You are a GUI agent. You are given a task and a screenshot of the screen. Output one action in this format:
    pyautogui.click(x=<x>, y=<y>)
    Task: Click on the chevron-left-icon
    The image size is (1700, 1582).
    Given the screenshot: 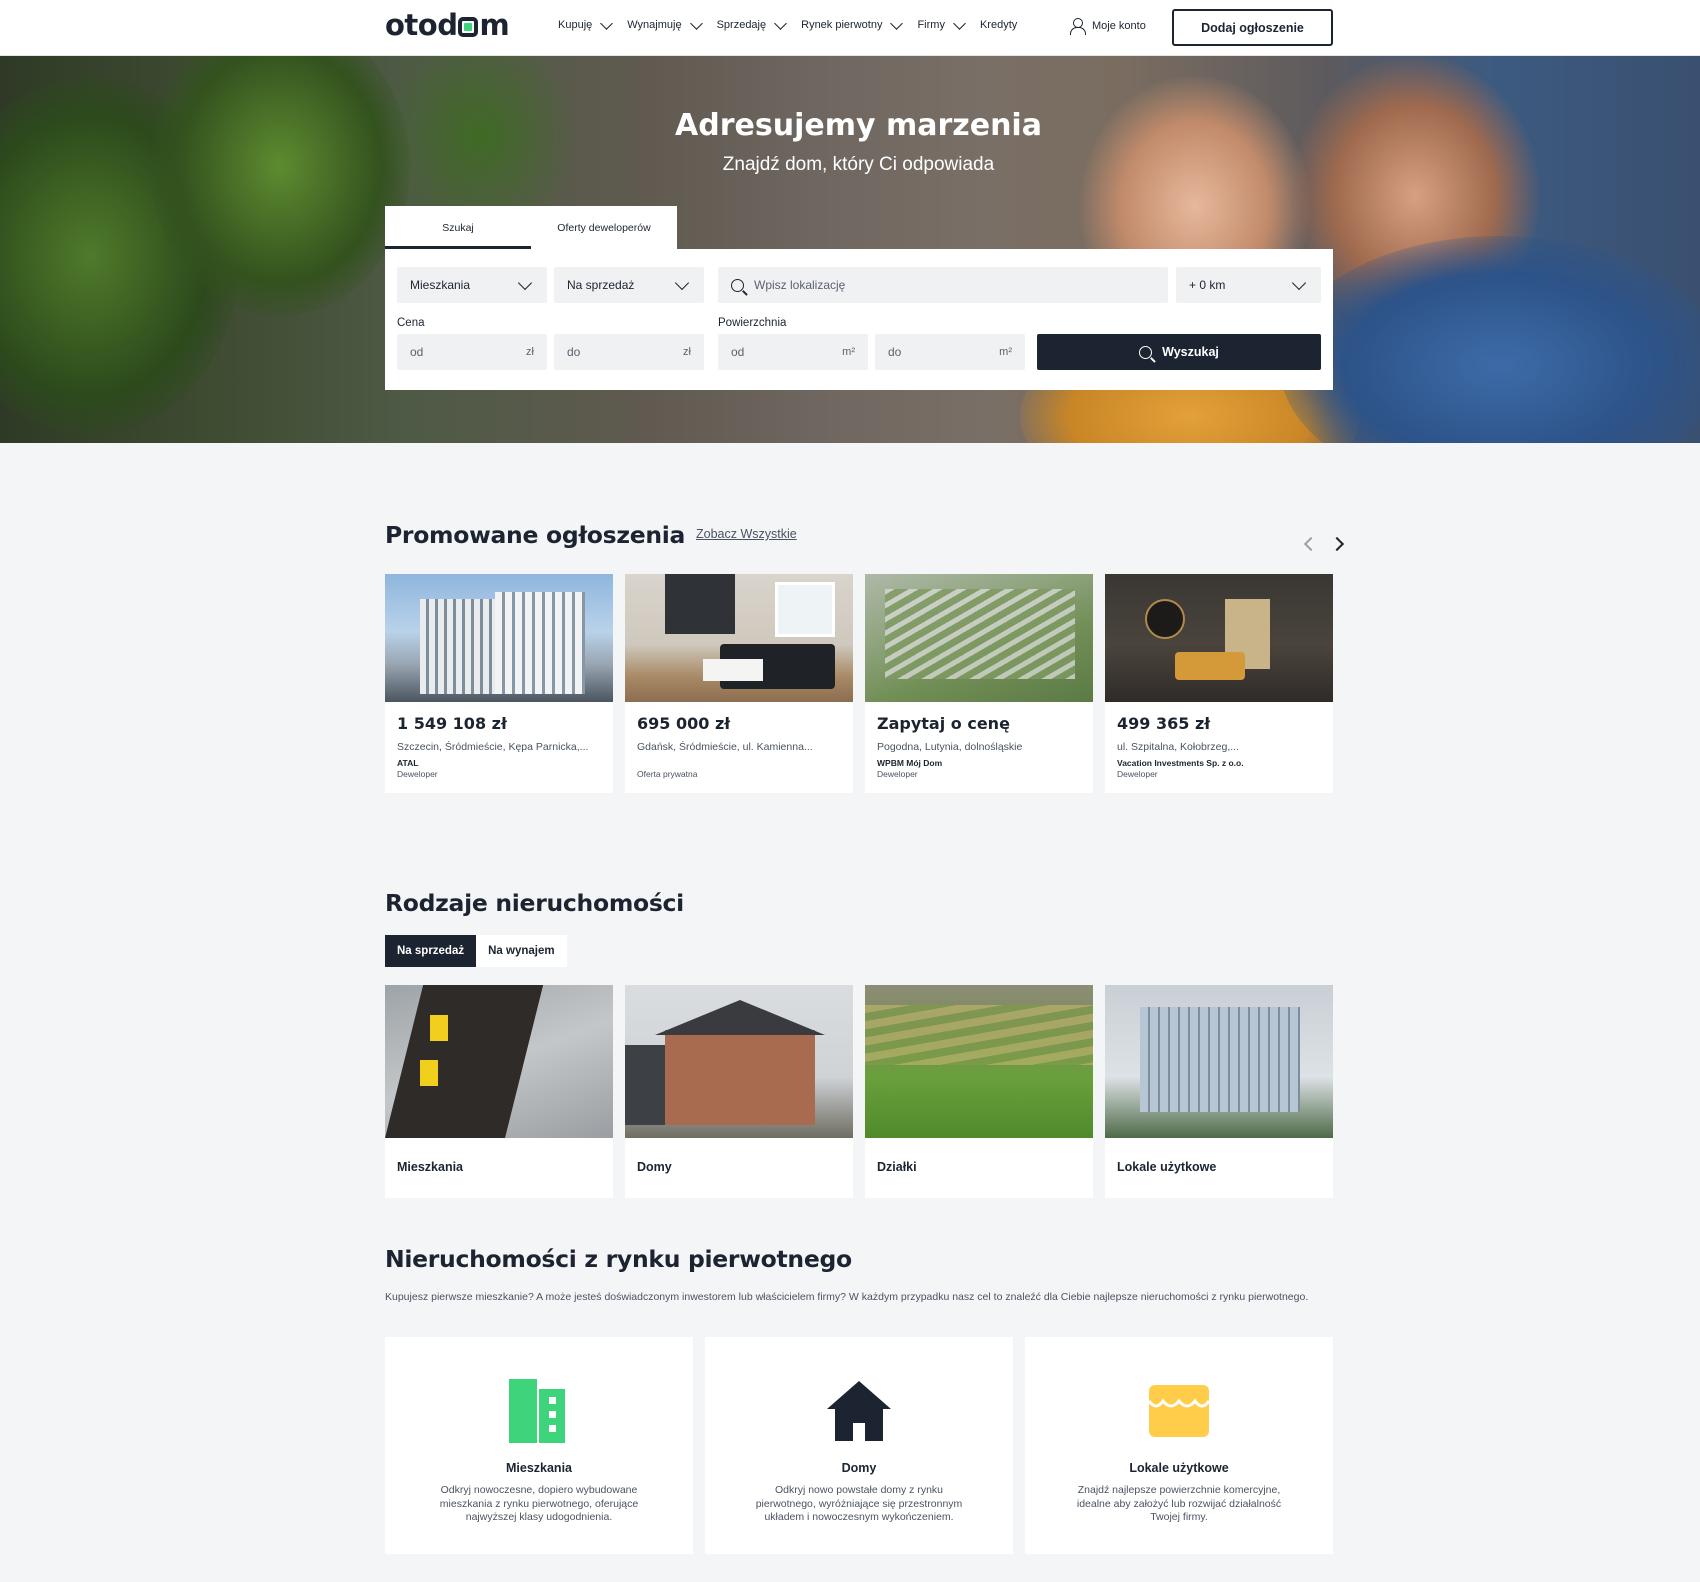 What is the action you would take?
    pyautogui.click(x=1311, y=544)
    